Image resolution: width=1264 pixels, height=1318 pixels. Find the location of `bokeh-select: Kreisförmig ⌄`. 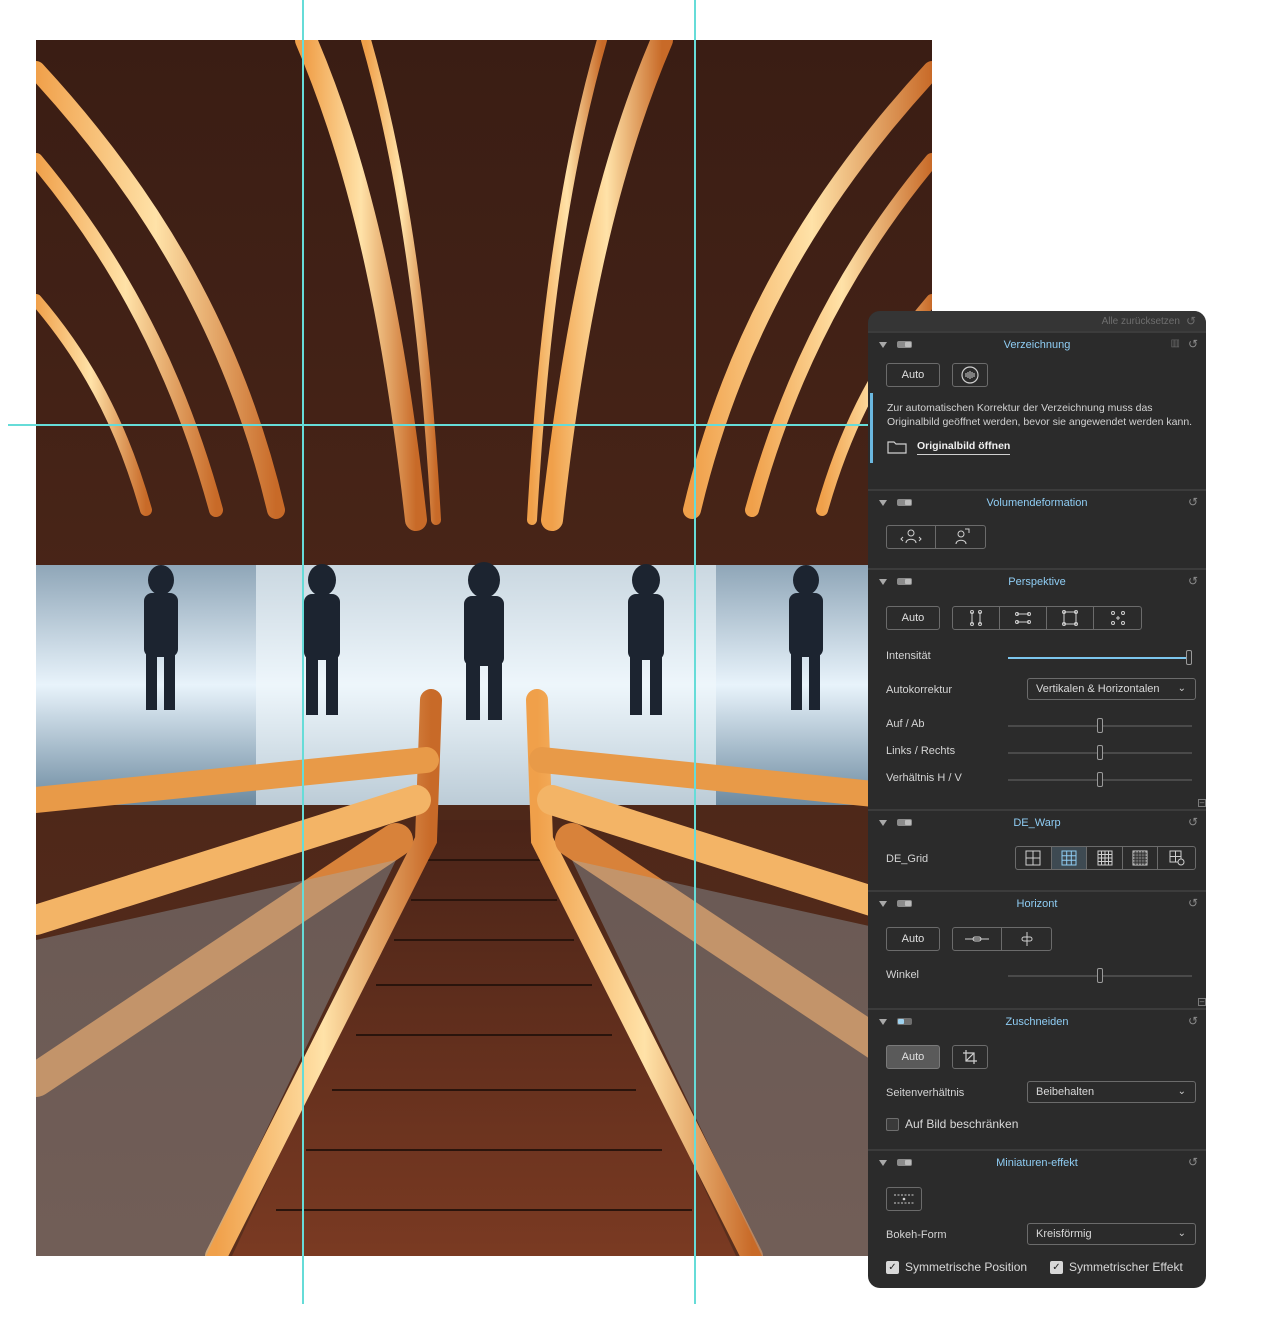

bokeh-select: Kreisförmig ⌄ is located at coordinates (1111, 1234).